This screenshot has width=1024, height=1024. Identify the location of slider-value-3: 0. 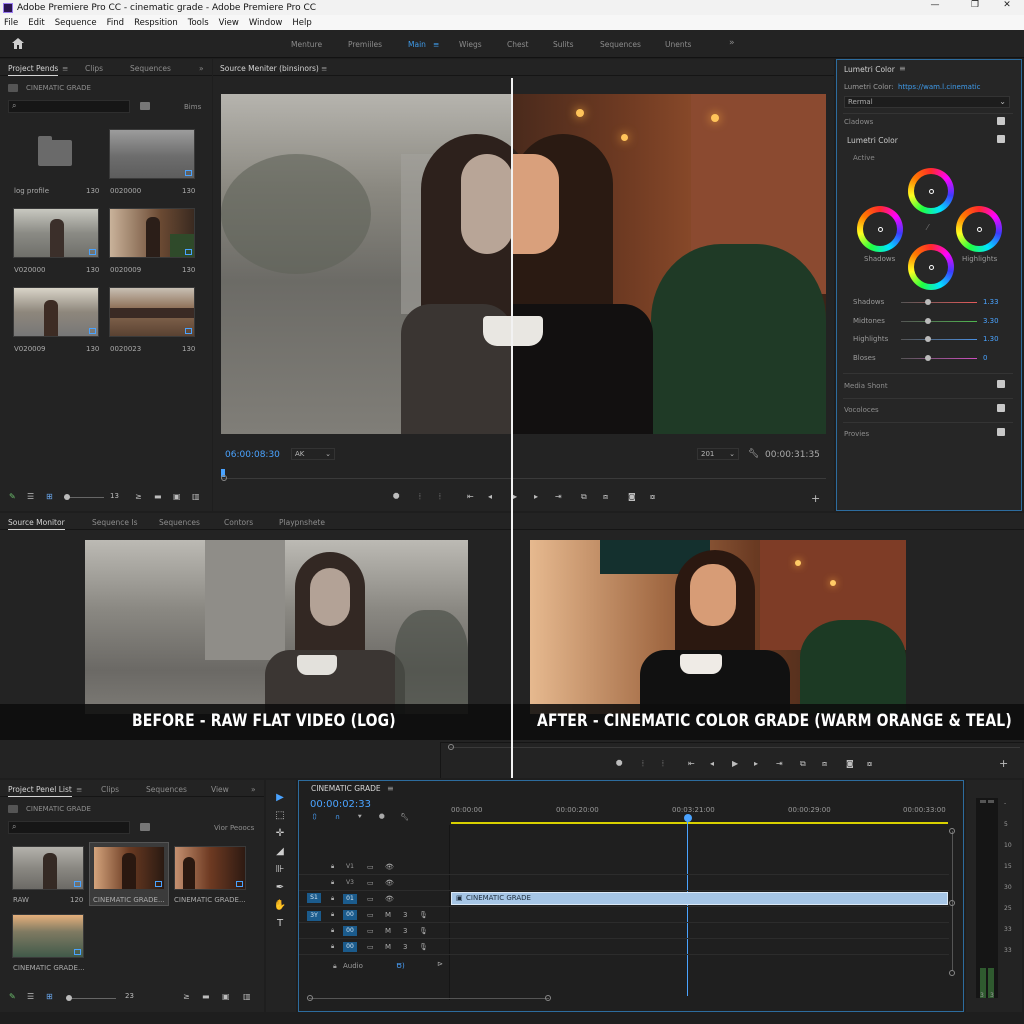
(985, 358).